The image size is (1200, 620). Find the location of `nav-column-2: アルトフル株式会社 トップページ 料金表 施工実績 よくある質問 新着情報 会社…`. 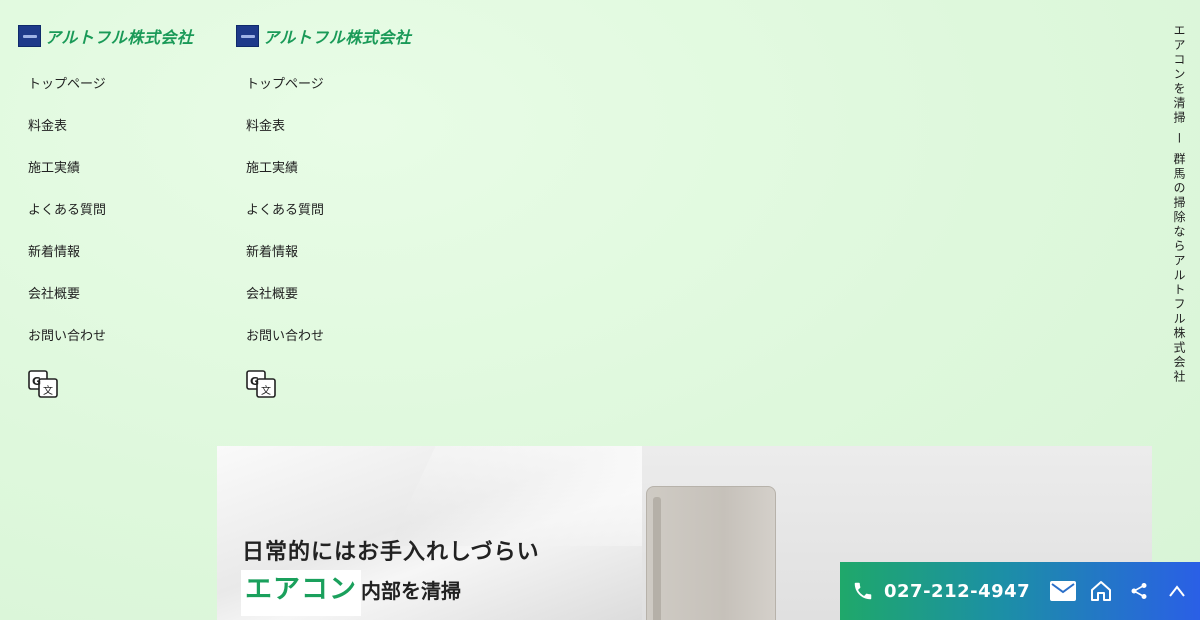

nav-column-2: アルトフル株式会社 トップページ 料金表 施工実績 よくある質問 新着情報 会社… is located at coordinates (331, 211).